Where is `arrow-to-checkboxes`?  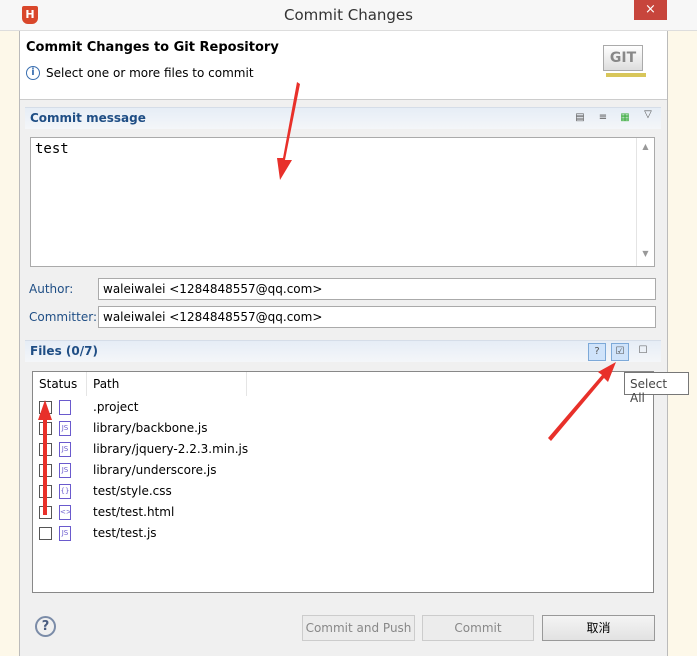
arrow-to-checkboxes is located at coordinates (45, 457).